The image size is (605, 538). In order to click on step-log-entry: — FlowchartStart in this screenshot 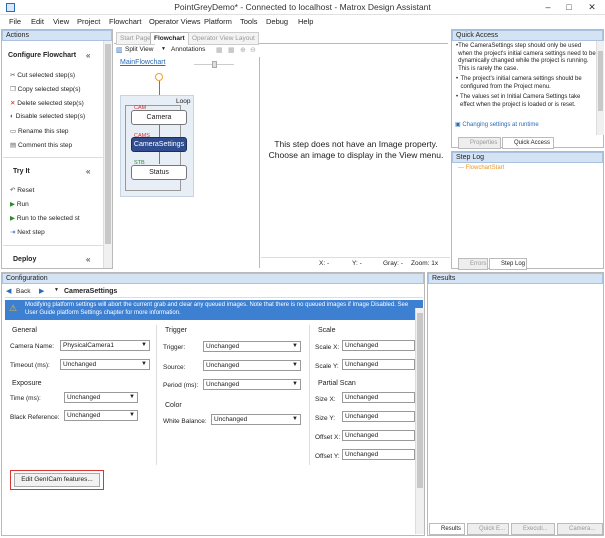, I will do `click(481, 168)`.